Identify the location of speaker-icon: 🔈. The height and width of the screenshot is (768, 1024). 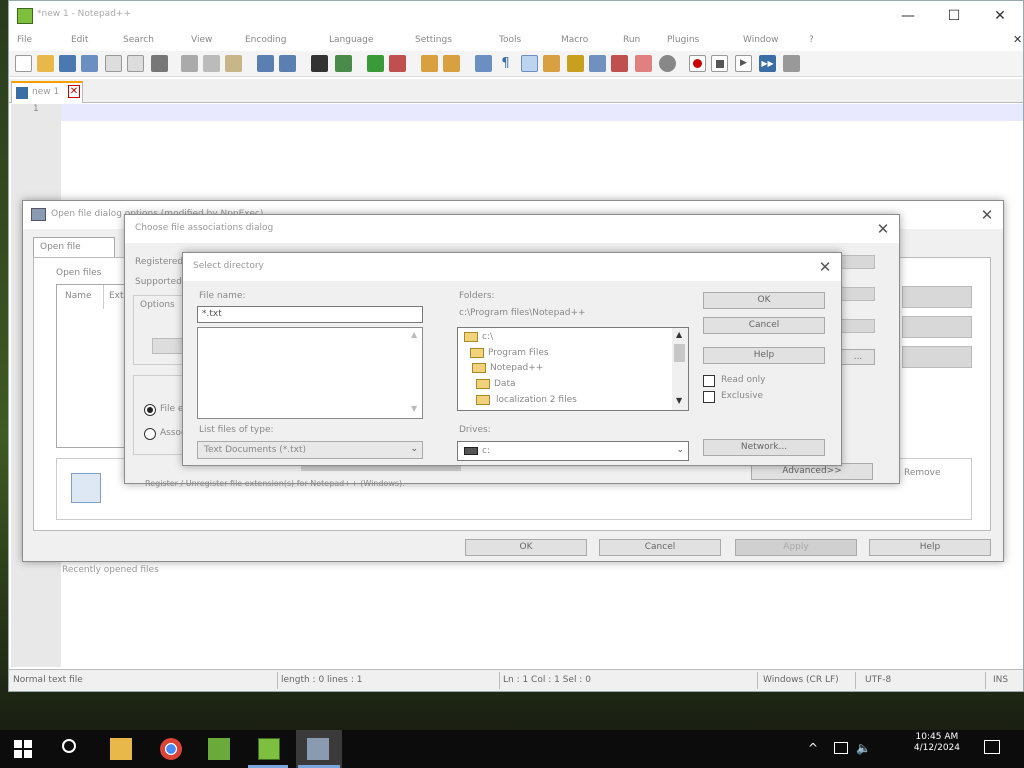
(863, 748).